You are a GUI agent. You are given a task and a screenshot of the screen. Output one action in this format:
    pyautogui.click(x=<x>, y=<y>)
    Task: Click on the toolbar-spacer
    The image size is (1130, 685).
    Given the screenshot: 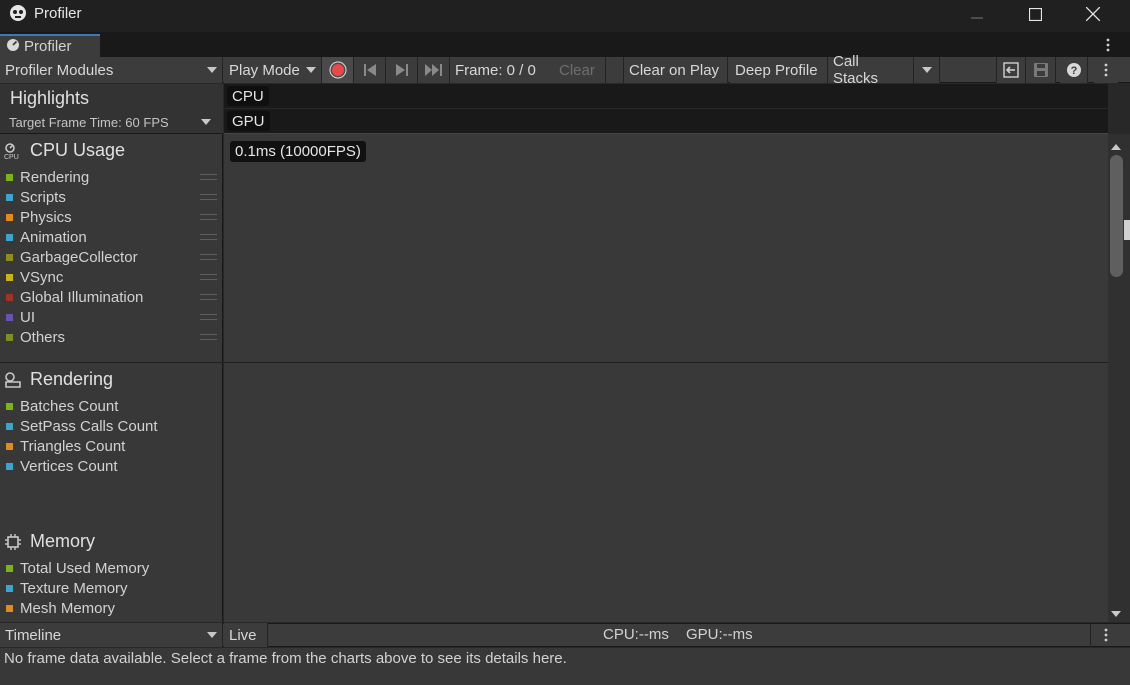 What is the action you would take?
    pyautogui.click(x=615, y=70)
    